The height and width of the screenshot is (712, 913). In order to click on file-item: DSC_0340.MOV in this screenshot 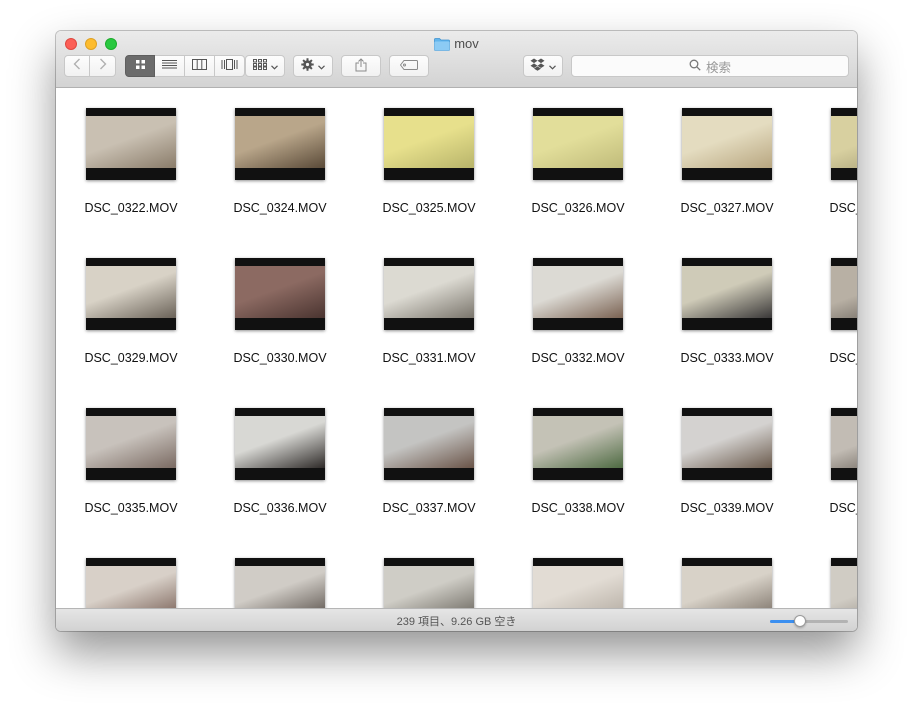, I will do `click(829, 453)`.